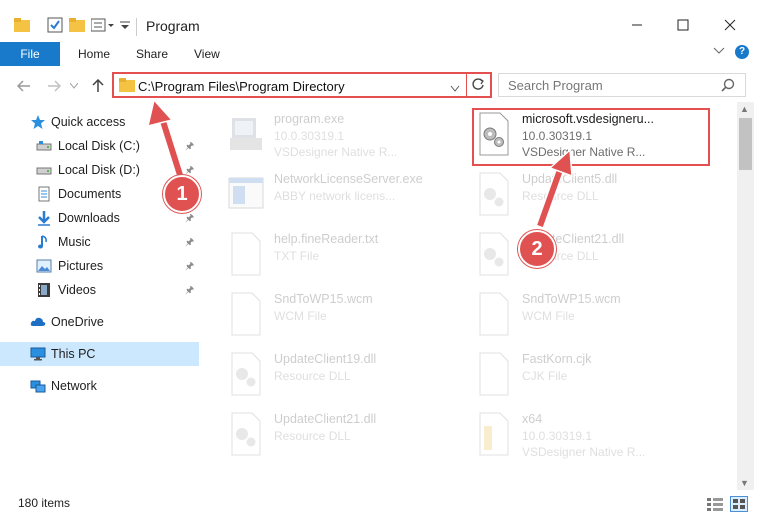 The height and width of the screenshot is (526, 769). I want to click on tab-view: View, so click(207, 54).